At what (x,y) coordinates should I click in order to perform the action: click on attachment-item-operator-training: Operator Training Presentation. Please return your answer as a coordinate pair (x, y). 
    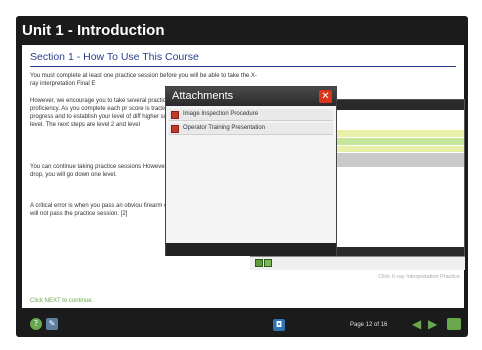
    Looking at the image, I should click on (251, 129).